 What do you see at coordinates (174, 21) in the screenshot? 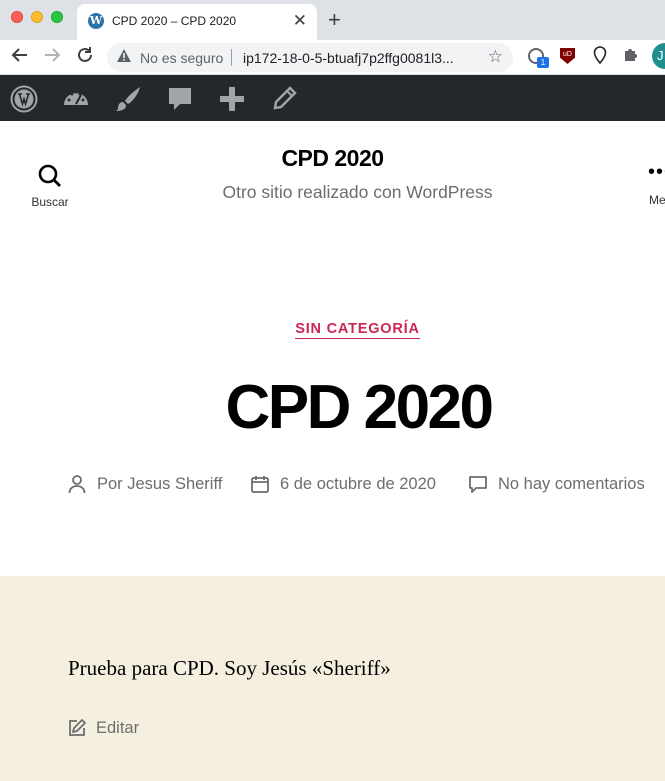
I see `tab-title: CPD 2020 – CPD 2020` at bounding box center [174, 21].